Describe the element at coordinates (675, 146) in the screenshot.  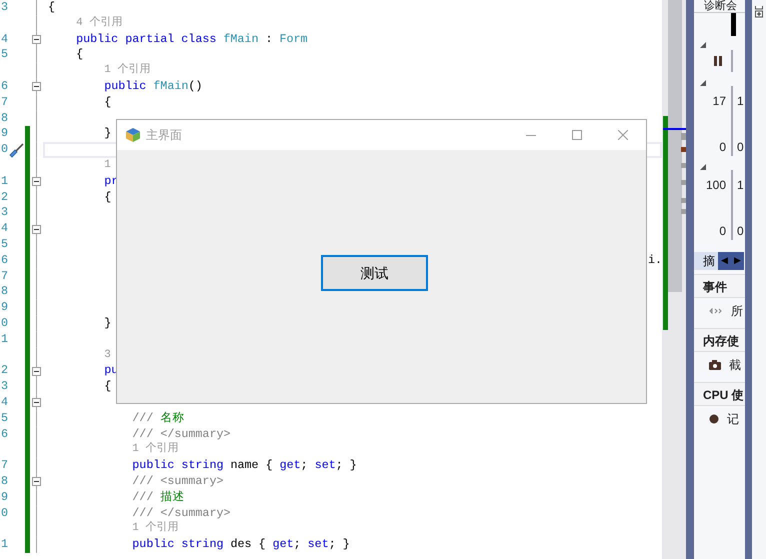
I see `scroll-thumb` at that location.